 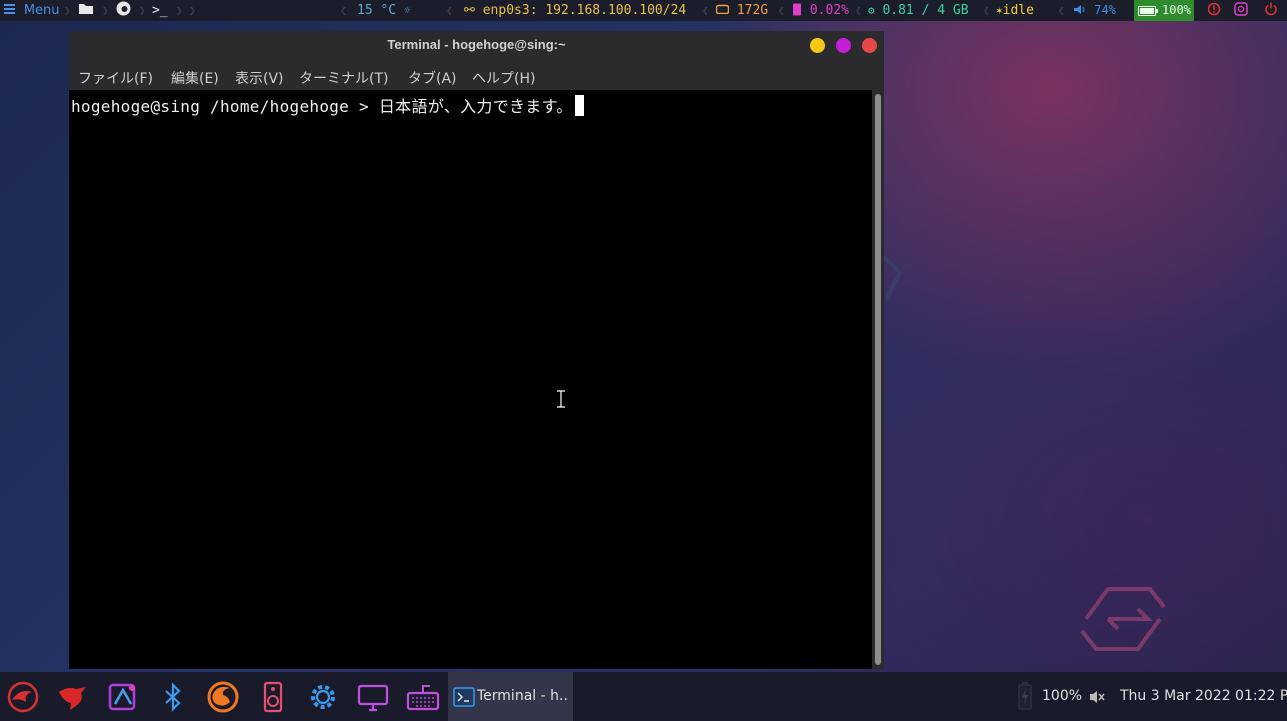 I want to click on file-manager-launcher, so click(x=86, y=10).